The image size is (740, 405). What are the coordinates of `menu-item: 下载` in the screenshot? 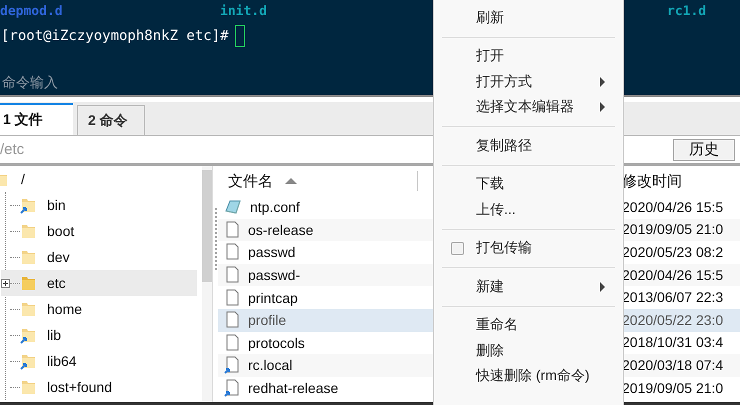 It's located at (528, 184).